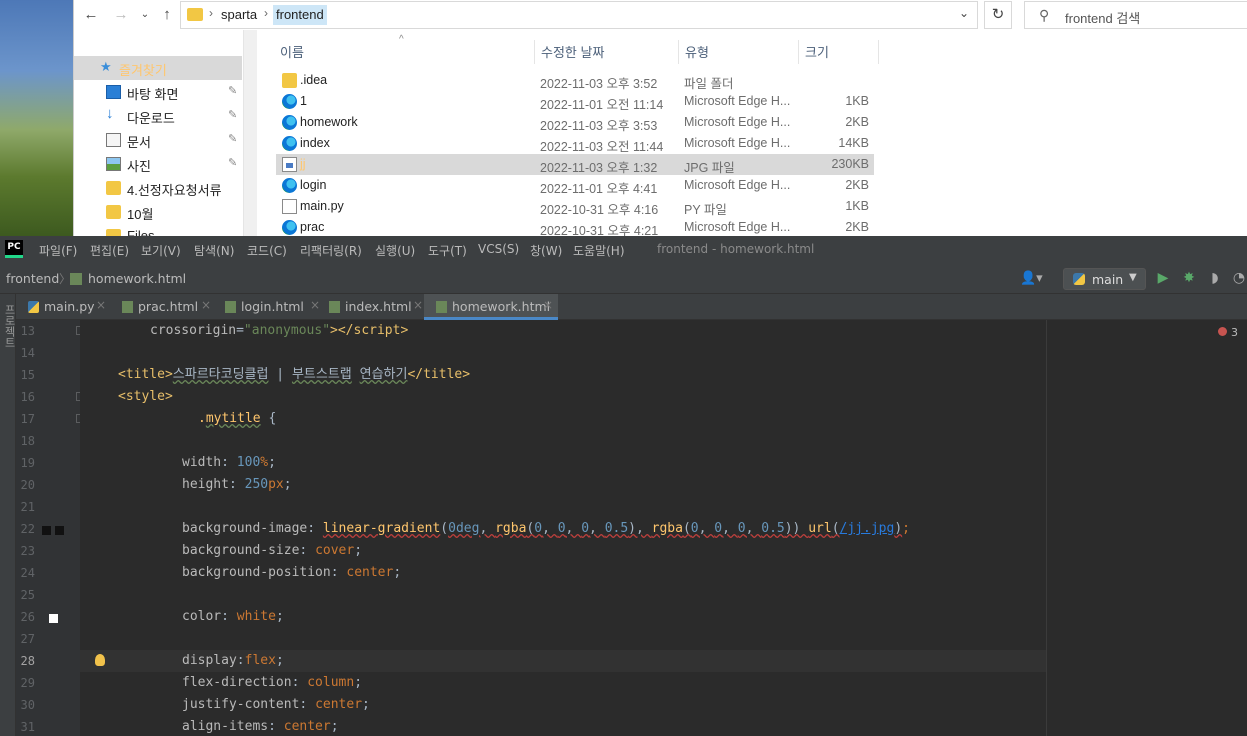 Image resolution: width=1247 pixels, height=736 pixels. Describe the element at coordinates (1239, 278) in the screenshot. I see `profile-icon: ◔` at that location.